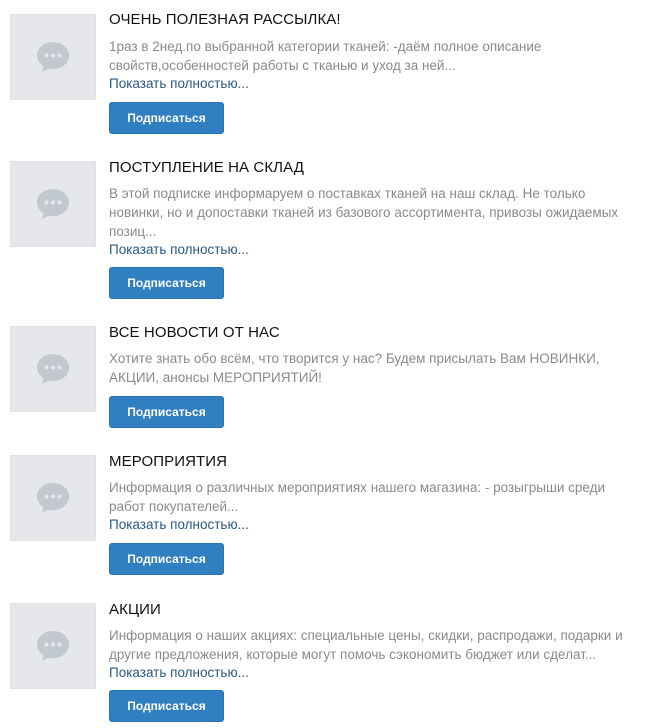 This screenshot has width=661, height=728. What do you see at coordinates (194, 332) in the screenshot?
I see `subscription-title: ВСЕ НОВОСТИ ОТ НАС` at bounding box center [194, 332].